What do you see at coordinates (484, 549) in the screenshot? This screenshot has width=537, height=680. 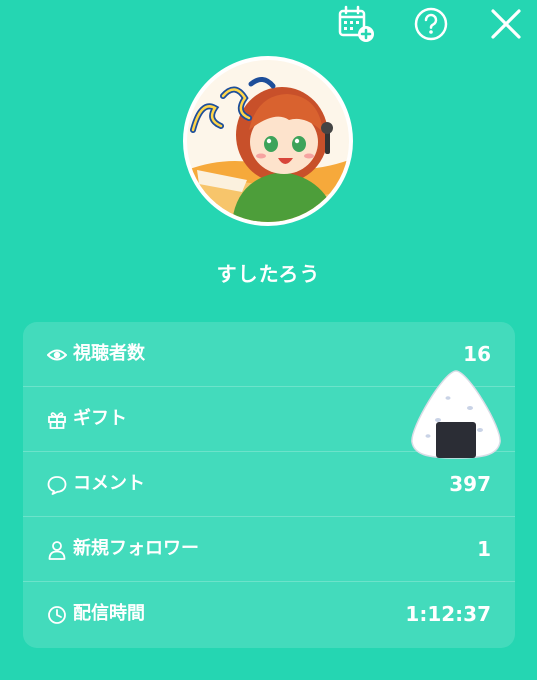 I see `stat-value: 1` at bounding box center [484, 549].